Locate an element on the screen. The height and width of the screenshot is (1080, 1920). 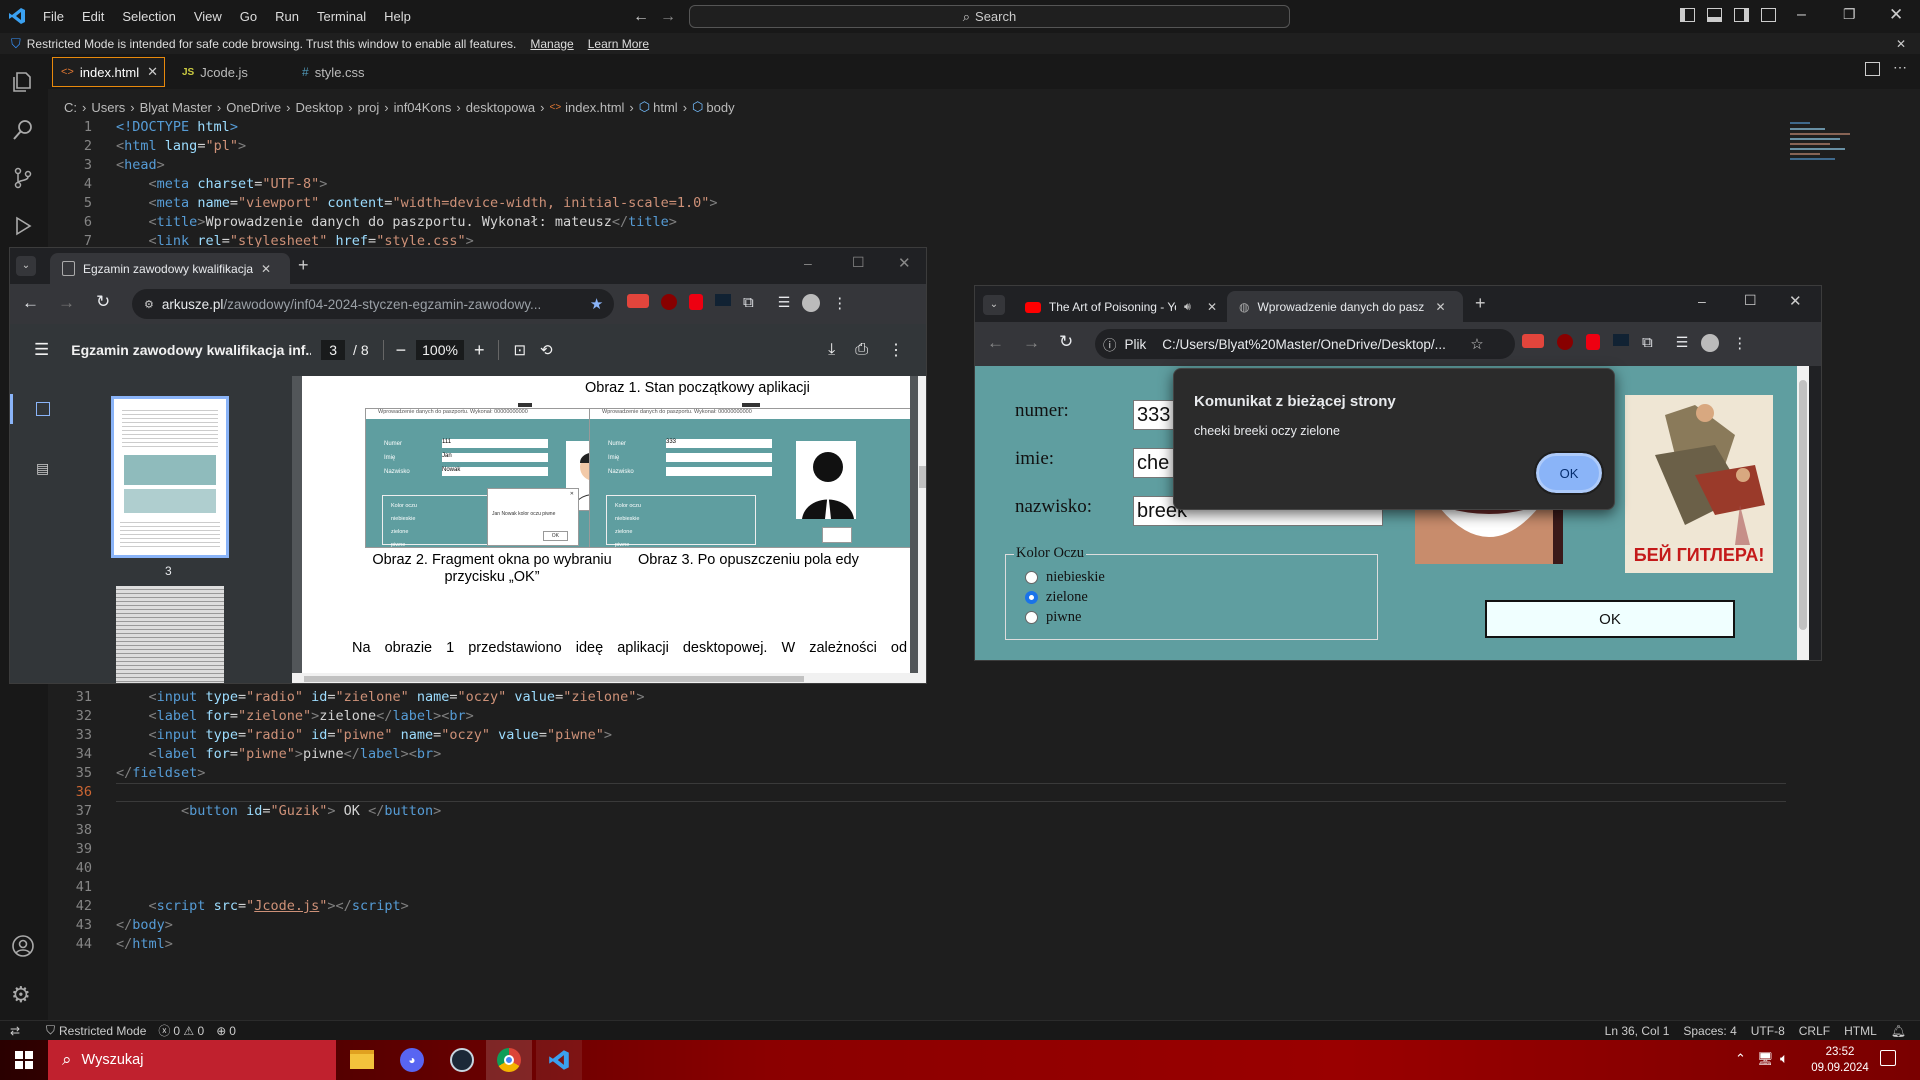
code-line: 35 </fieldset> is located at coordinates (918, 773).